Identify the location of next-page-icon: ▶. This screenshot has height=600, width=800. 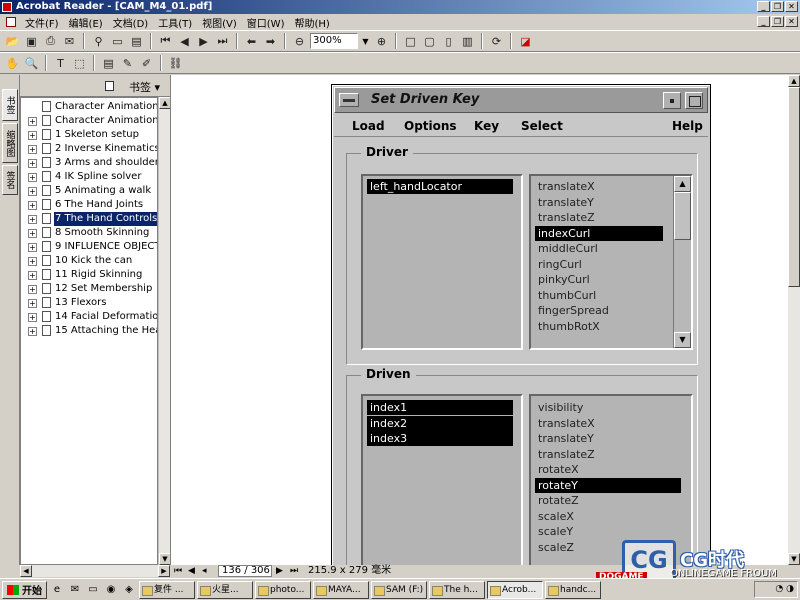
(203, 41).